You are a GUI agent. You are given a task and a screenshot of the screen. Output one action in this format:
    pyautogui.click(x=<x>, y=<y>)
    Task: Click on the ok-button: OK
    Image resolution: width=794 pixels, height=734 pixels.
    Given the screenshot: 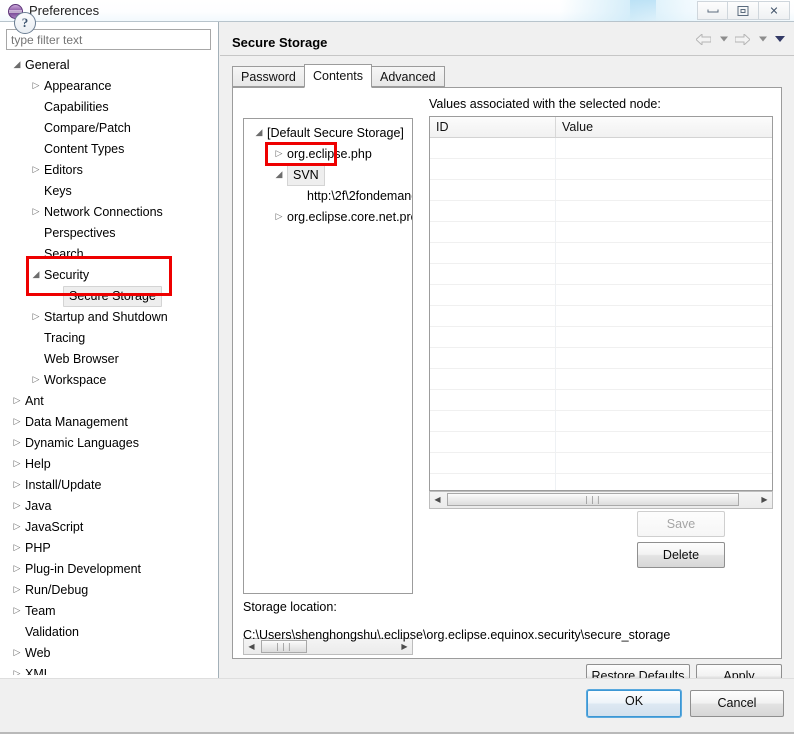 What is the action you would take?
    pyautogui.click(x=634, y=703)
    